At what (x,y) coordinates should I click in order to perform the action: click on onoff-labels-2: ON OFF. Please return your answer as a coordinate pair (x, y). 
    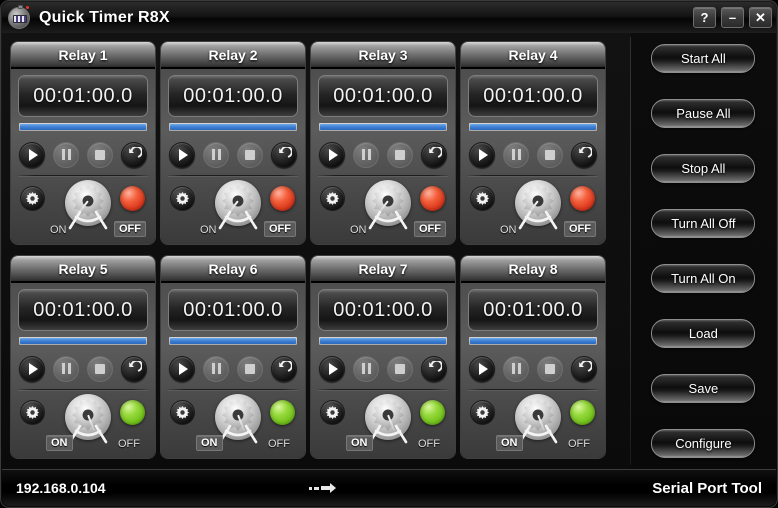
    Looking at the image, I should click on (233, 228).